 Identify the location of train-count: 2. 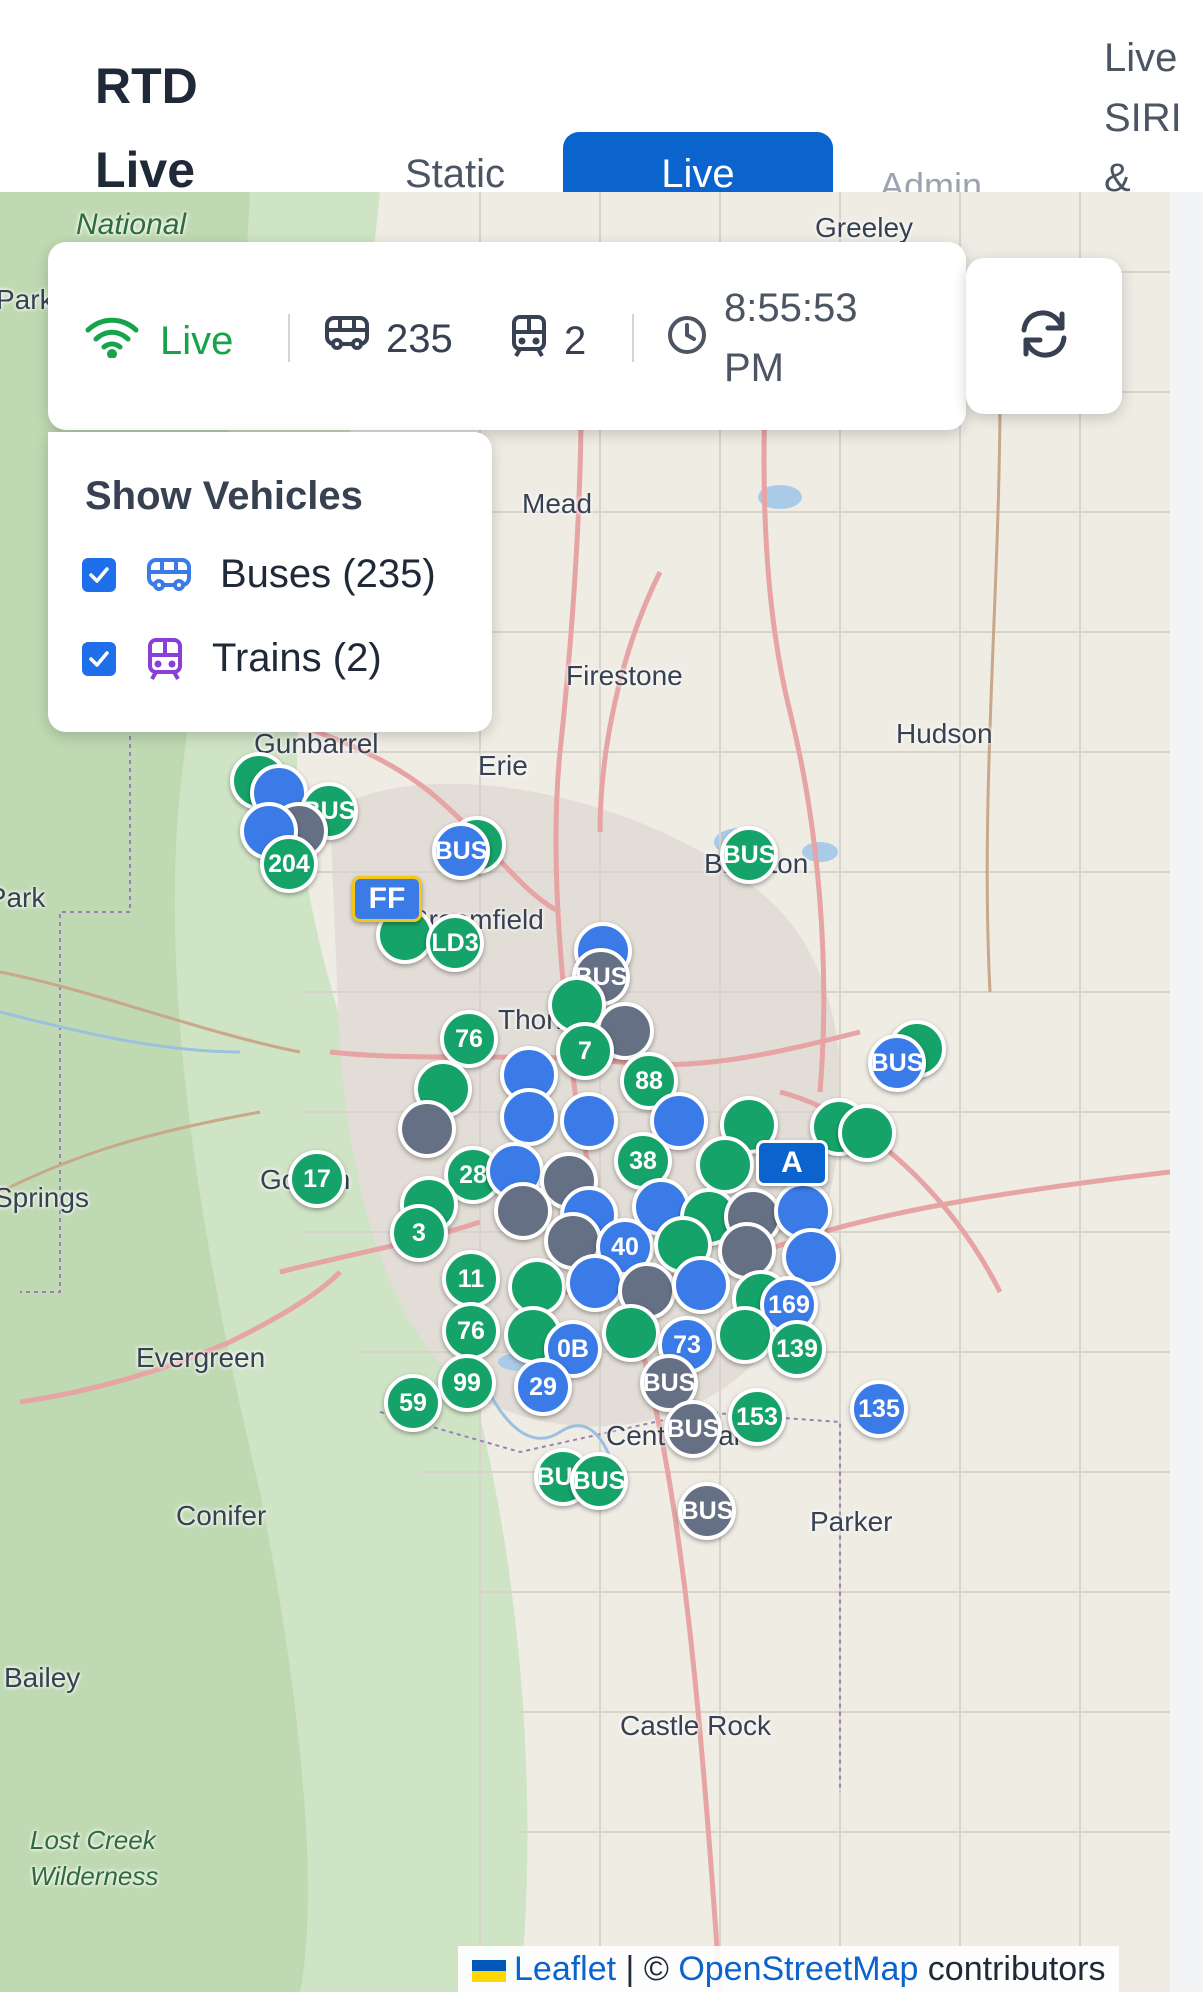
(575, 340).